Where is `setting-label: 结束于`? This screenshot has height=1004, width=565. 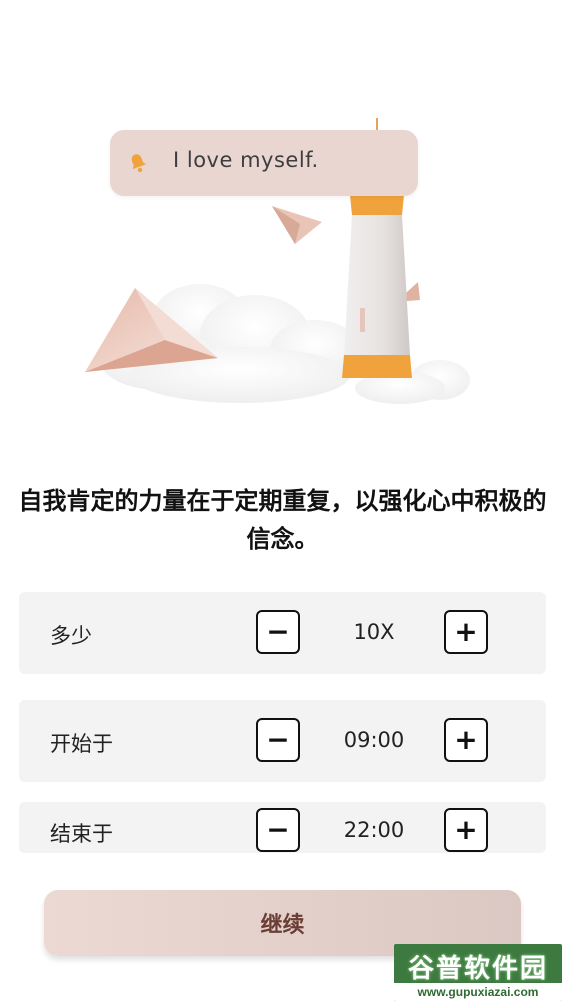
setting-label: 结束于 is located at coordinates (81, 834).